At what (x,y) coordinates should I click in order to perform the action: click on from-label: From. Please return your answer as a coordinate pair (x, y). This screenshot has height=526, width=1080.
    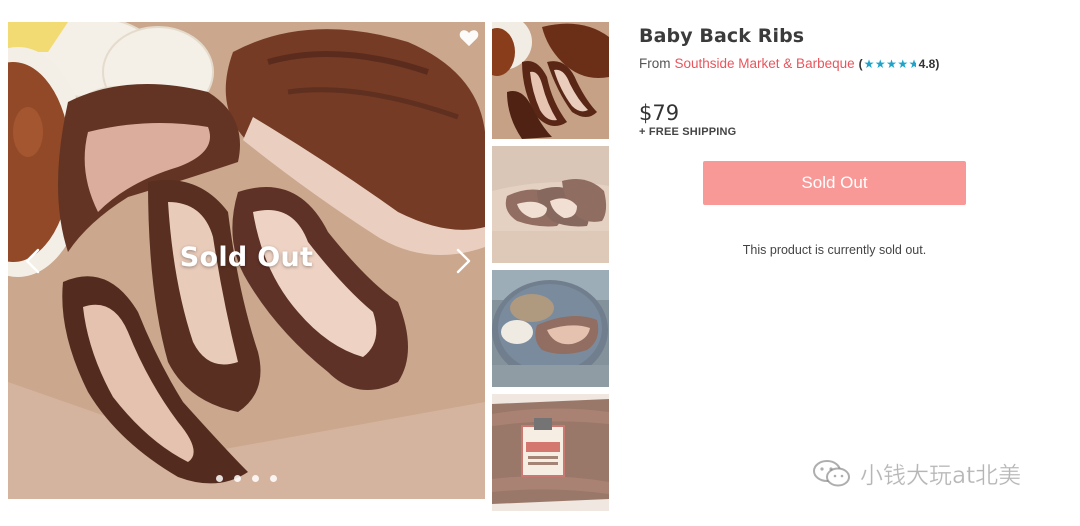
    Looking at the image, I should click on (655, 63).